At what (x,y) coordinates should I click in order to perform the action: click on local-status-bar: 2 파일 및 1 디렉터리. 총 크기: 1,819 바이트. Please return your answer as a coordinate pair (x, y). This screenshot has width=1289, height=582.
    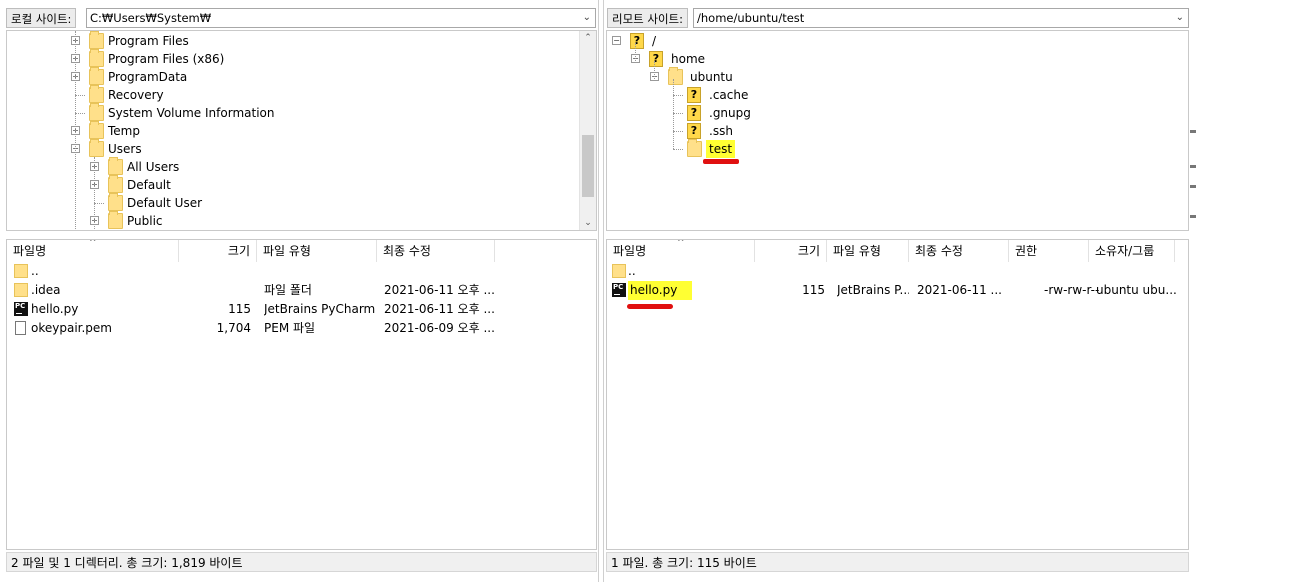
    Looking at the image, I should click on (301, 562).